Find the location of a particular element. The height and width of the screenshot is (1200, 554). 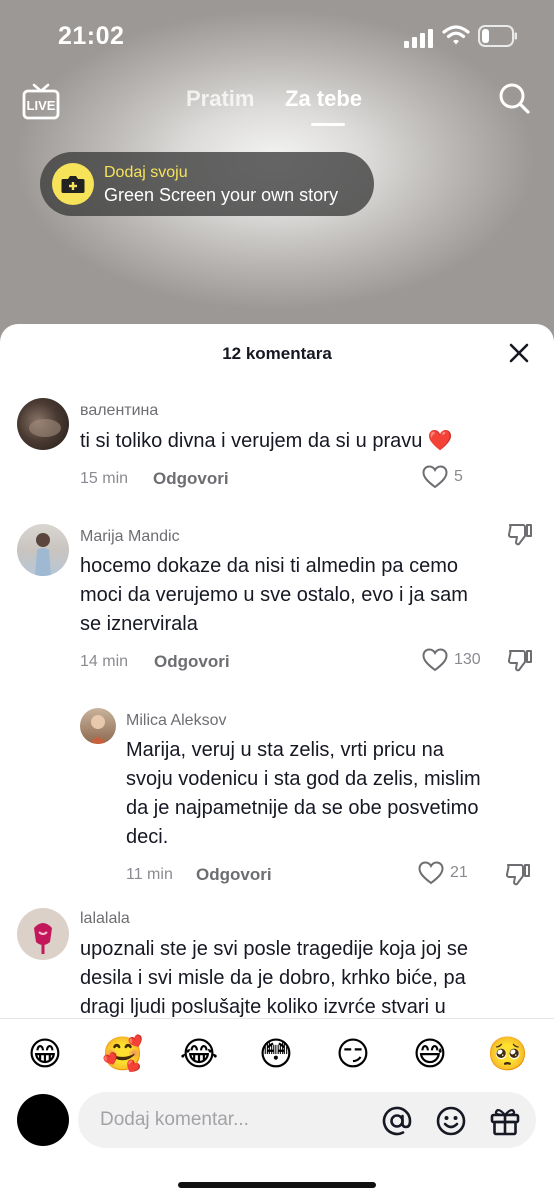

like-button: 21 is located at coordinates (443, 873).